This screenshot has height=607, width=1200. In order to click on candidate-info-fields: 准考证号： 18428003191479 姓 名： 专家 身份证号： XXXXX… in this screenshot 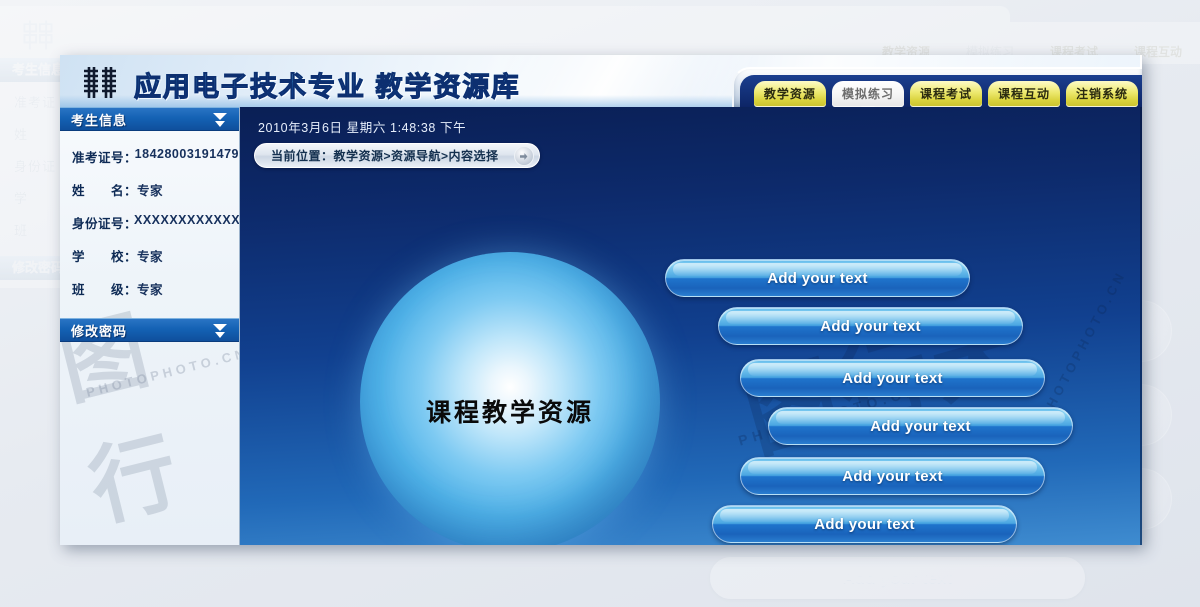, I will do `click(149, 221)`.